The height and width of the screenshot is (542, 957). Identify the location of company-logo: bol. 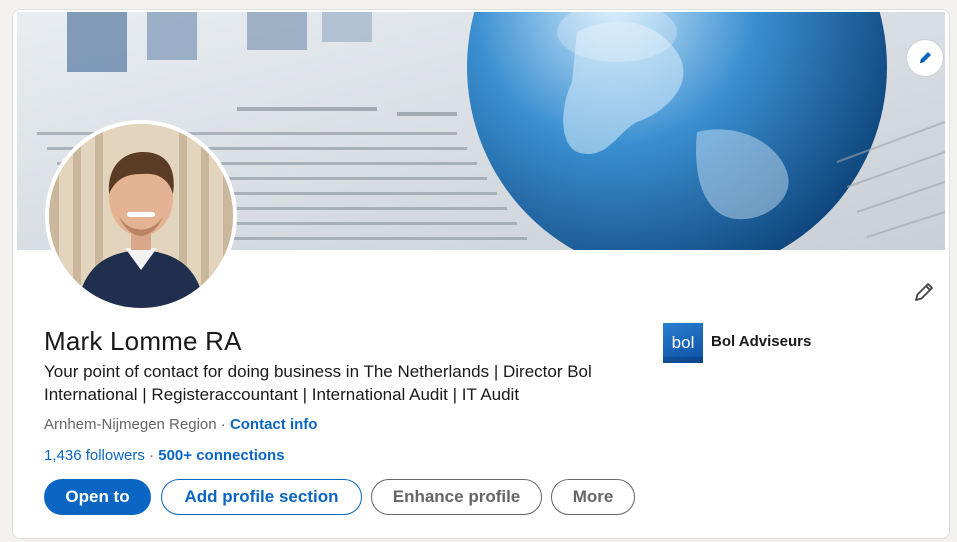
(683, 341).